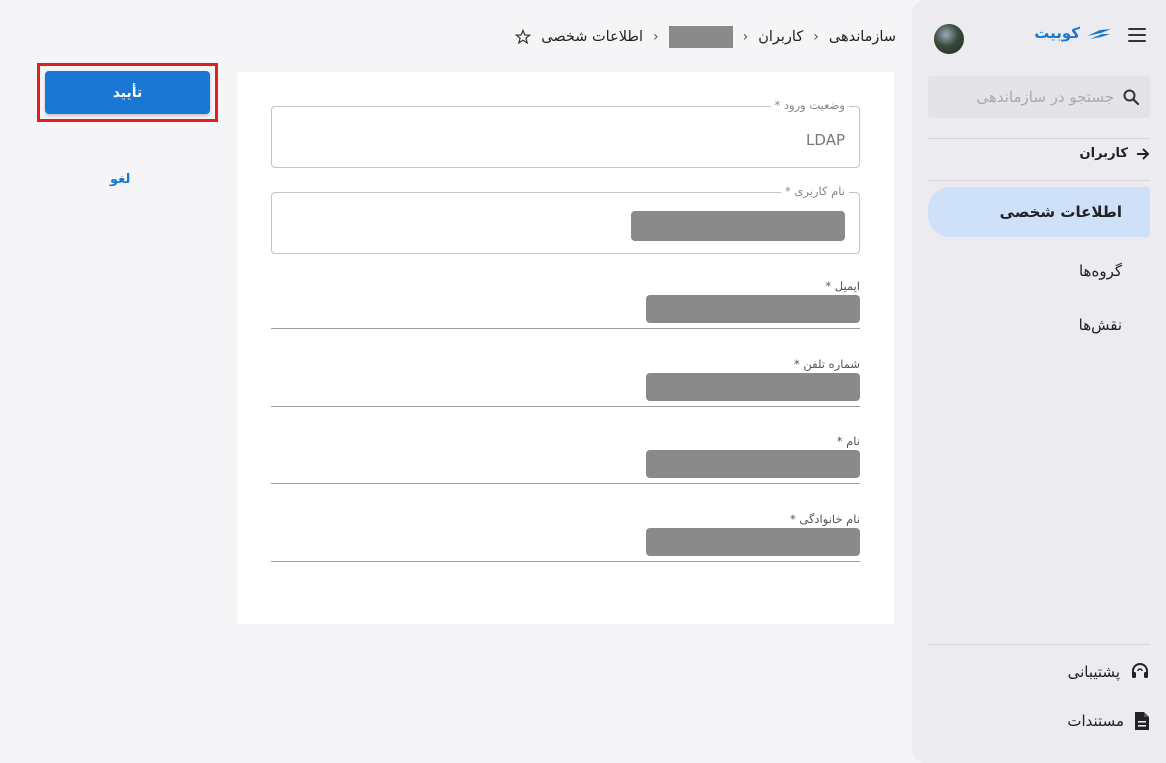 Image resolution: width=1166 pixels, height=763 pixels. What do you see at coordinates (565, 537) in the screenshot?
I see `last-name-field: نام خانوادگی *` at bounding box center [565, 537].